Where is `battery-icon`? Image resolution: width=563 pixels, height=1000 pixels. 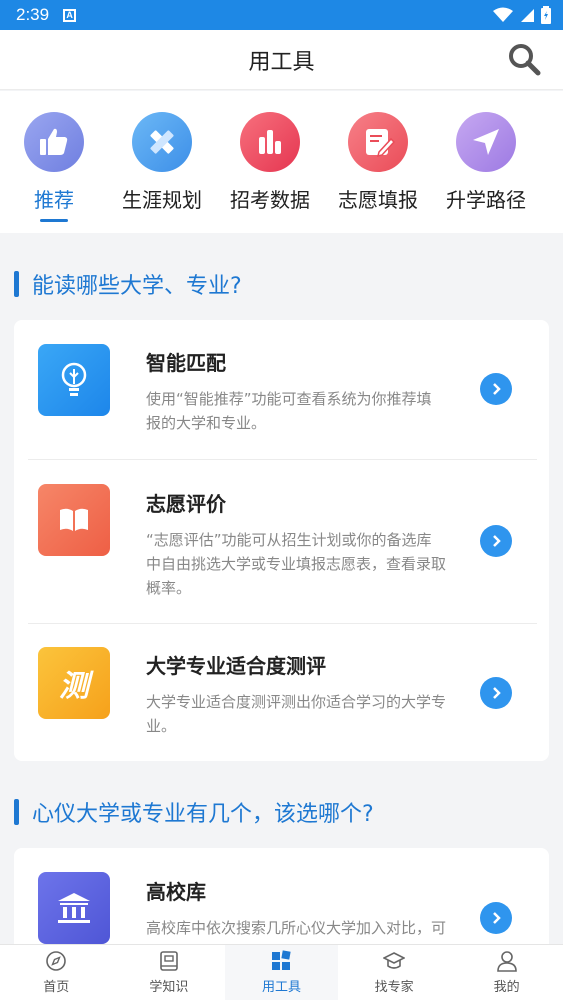 battery-icon is located at coordinates (546, 15).